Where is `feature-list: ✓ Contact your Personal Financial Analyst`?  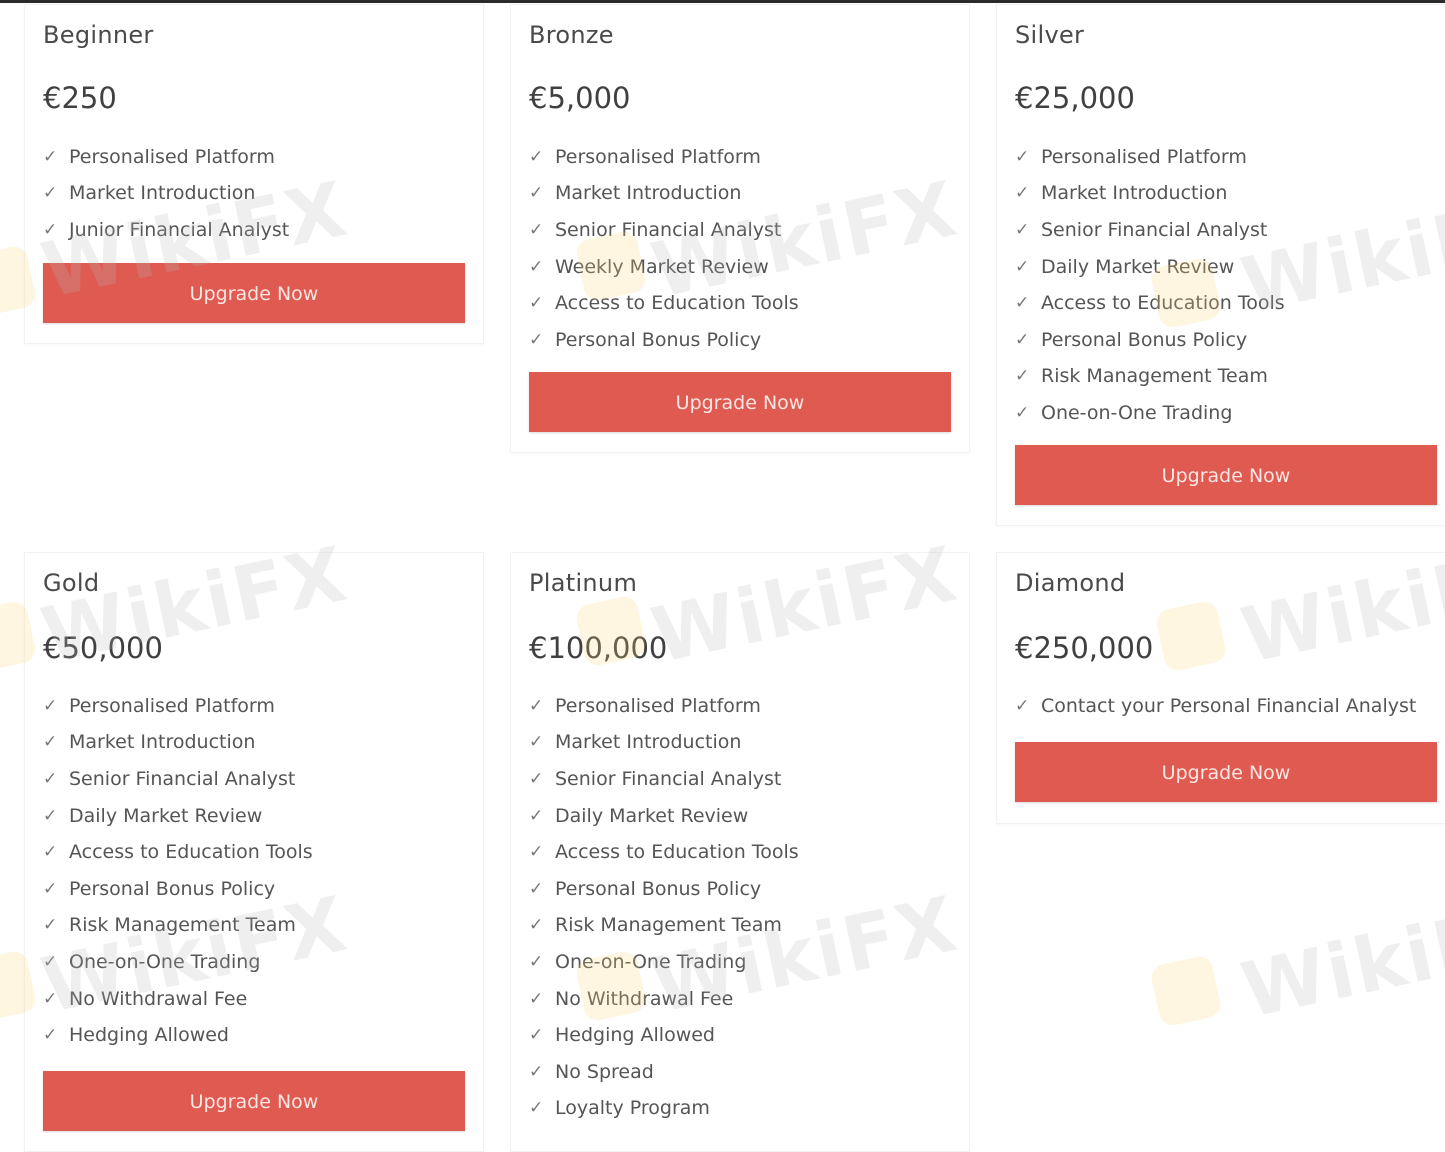
feature-list: ✓ Contact your Personal Financial Analyst is located at coordinates (1215, 706).